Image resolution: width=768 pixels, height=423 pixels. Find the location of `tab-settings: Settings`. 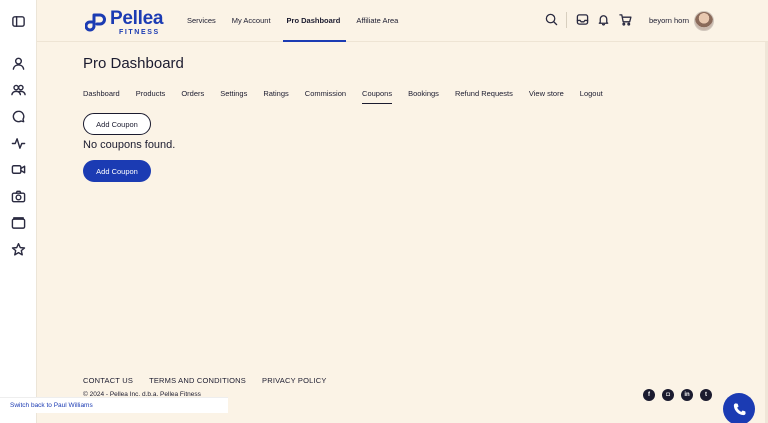

tab-settings: Settings is located at coordinates (233, 96).